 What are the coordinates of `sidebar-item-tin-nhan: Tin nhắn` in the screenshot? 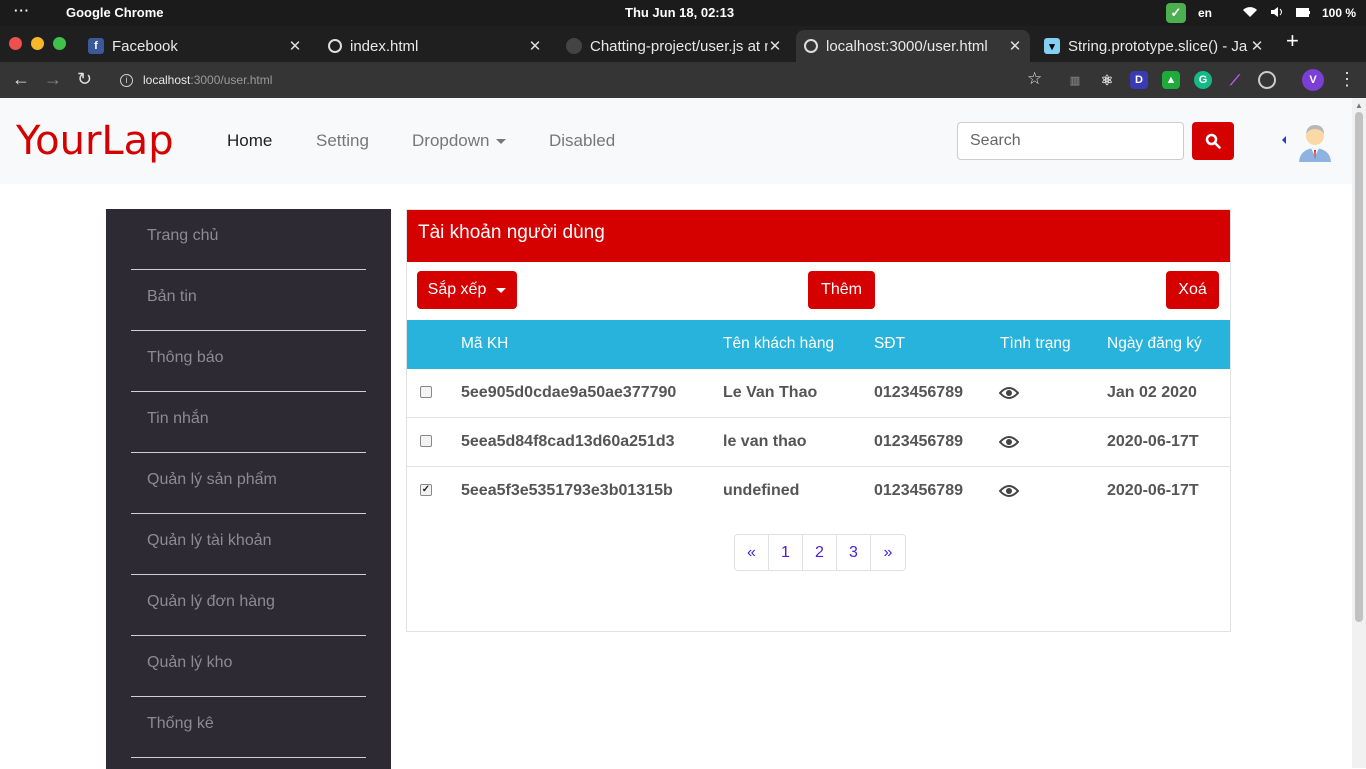 It's located at (248, 422).